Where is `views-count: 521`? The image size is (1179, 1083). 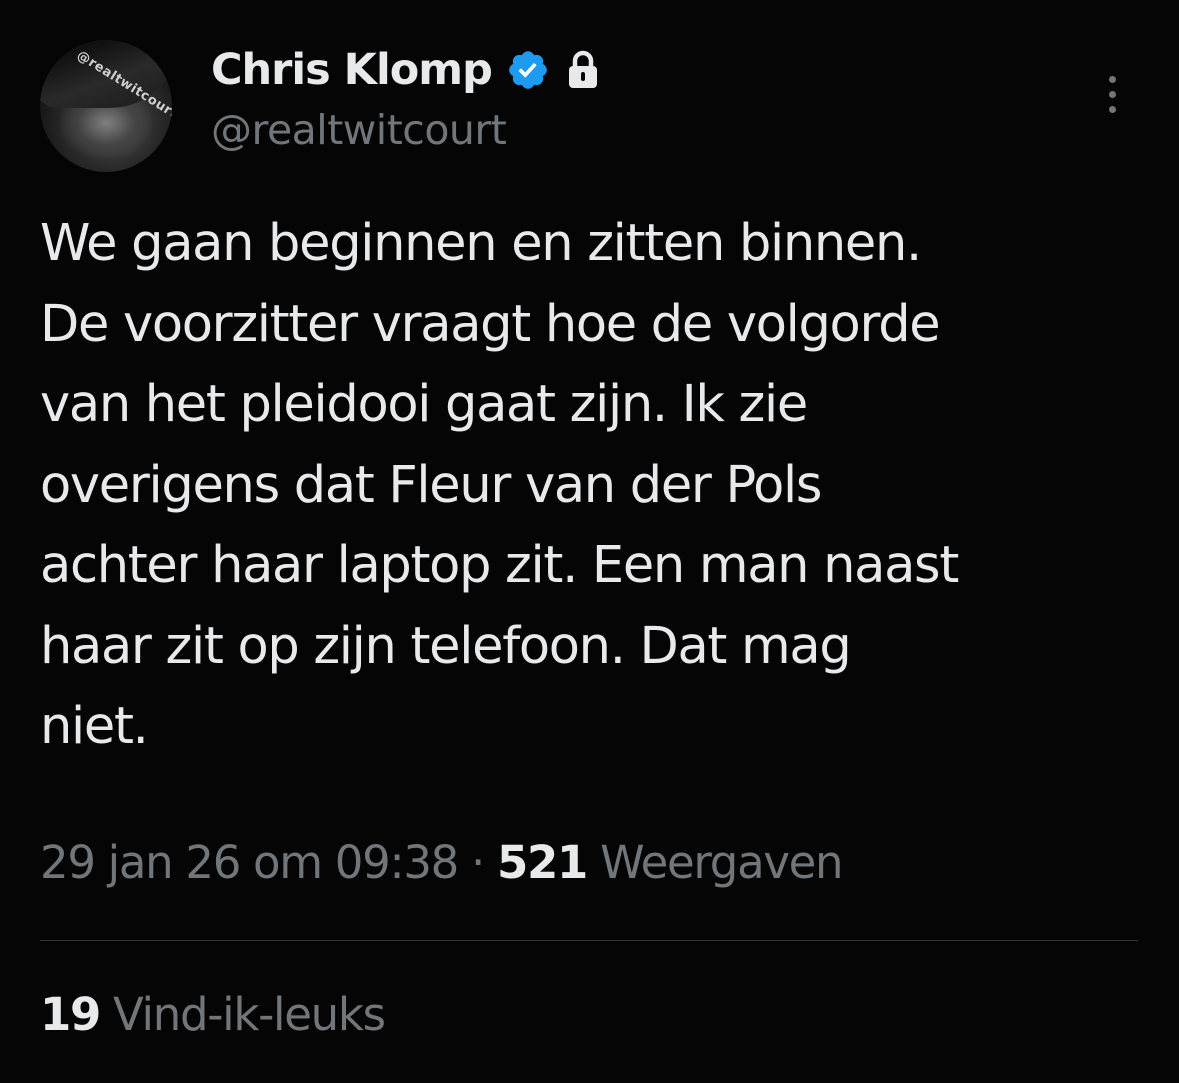
views-count: 521 is located at coordinates (542, 862).